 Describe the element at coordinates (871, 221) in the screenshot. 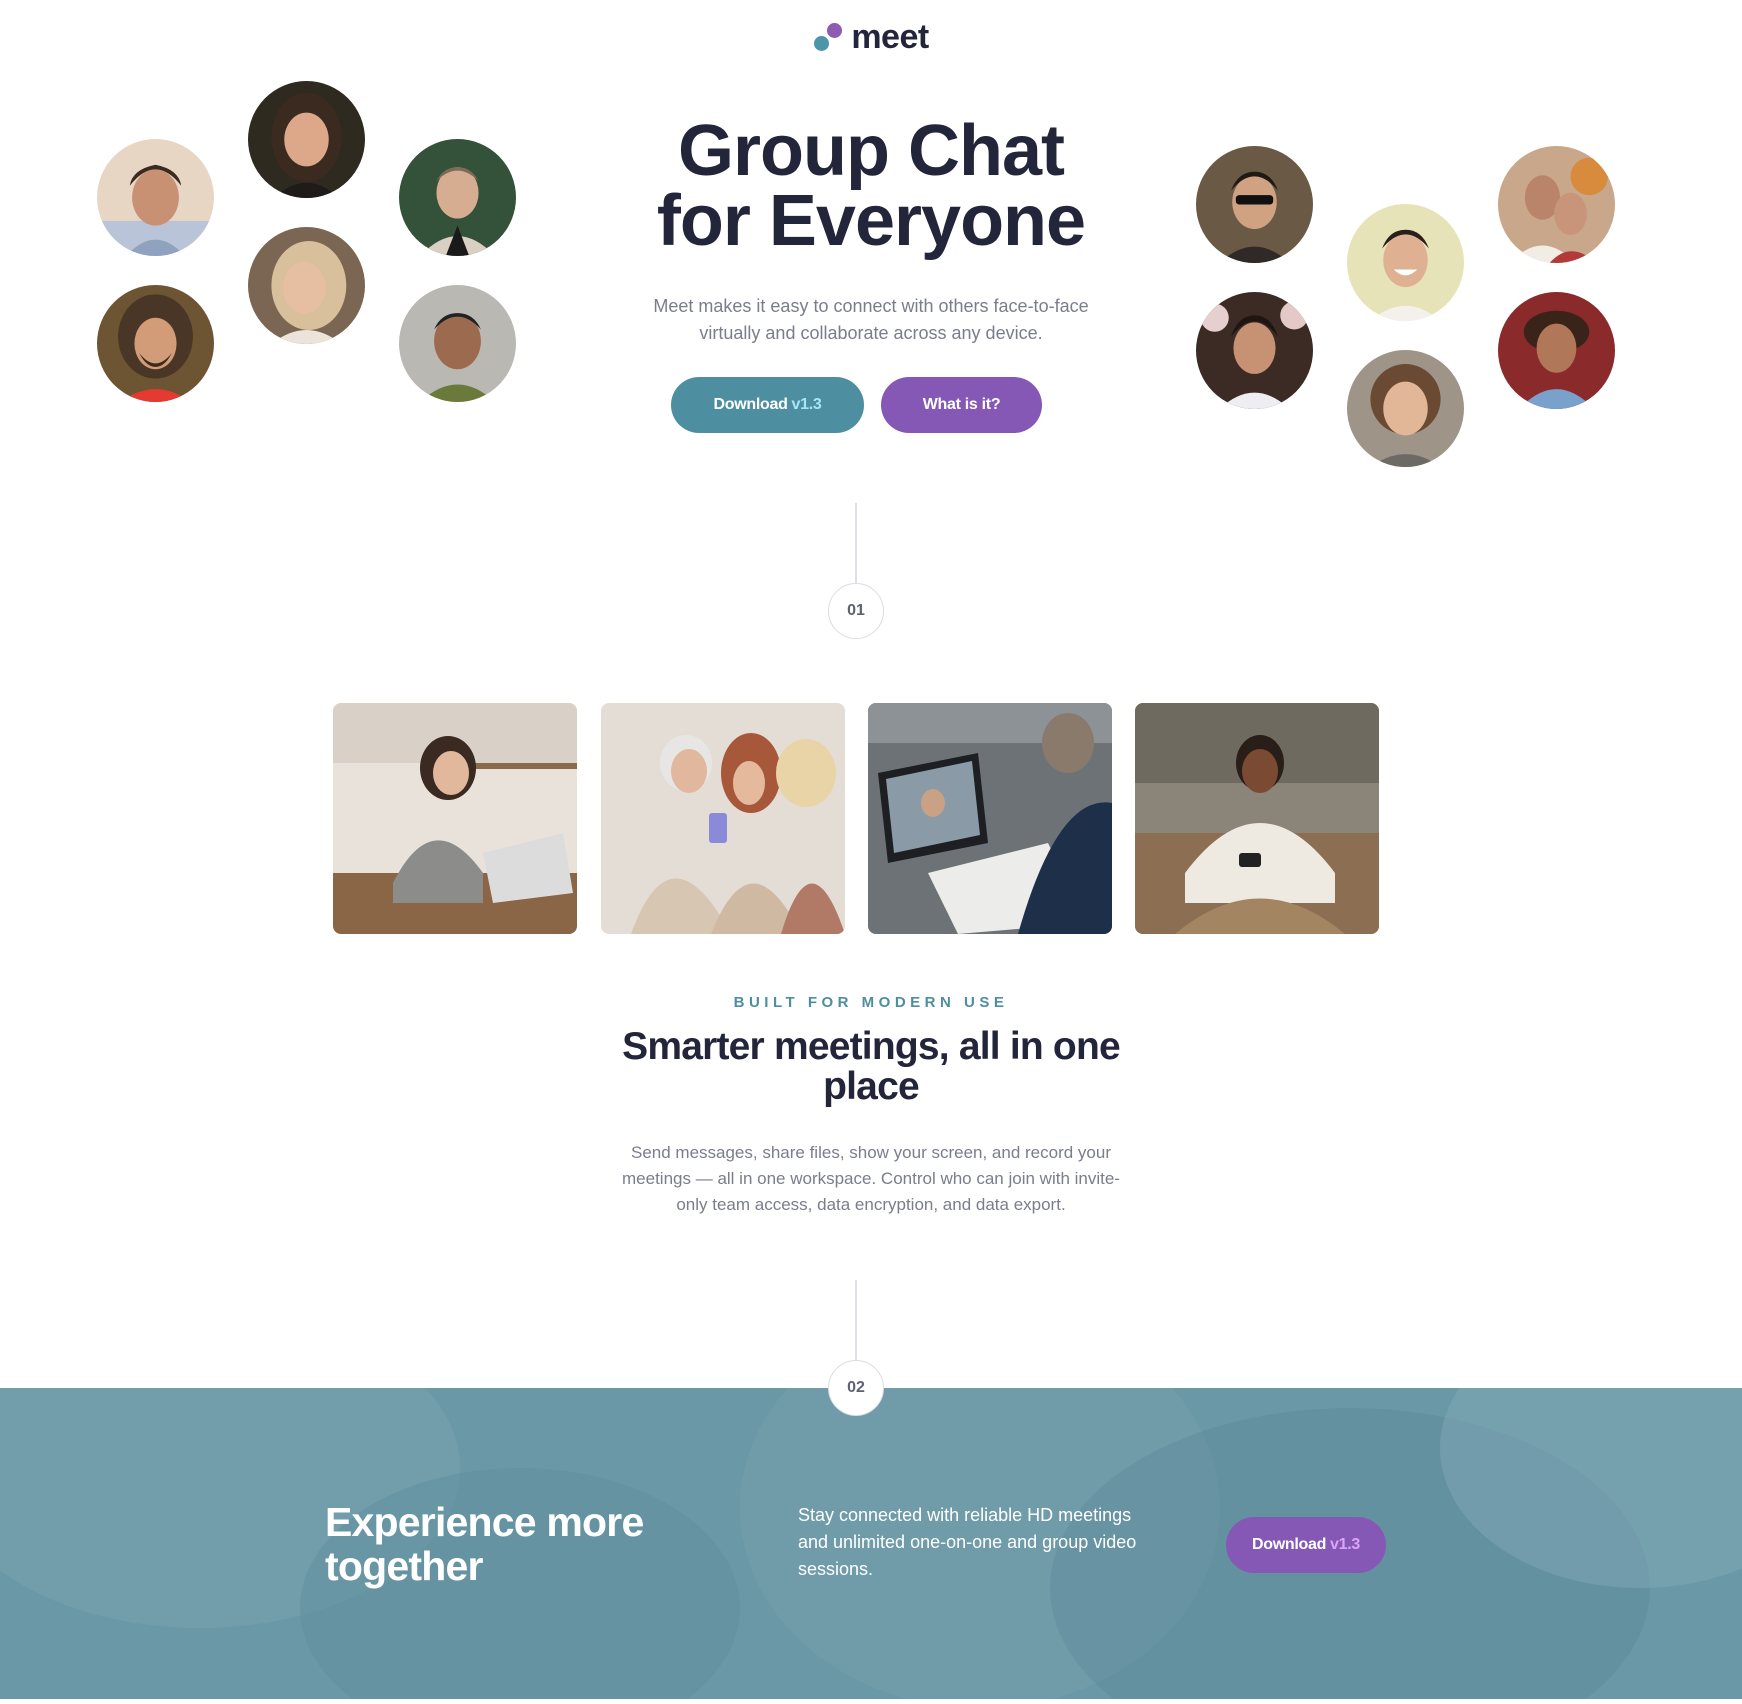

I see `hero-title-line-2: for Everyone` at that location.